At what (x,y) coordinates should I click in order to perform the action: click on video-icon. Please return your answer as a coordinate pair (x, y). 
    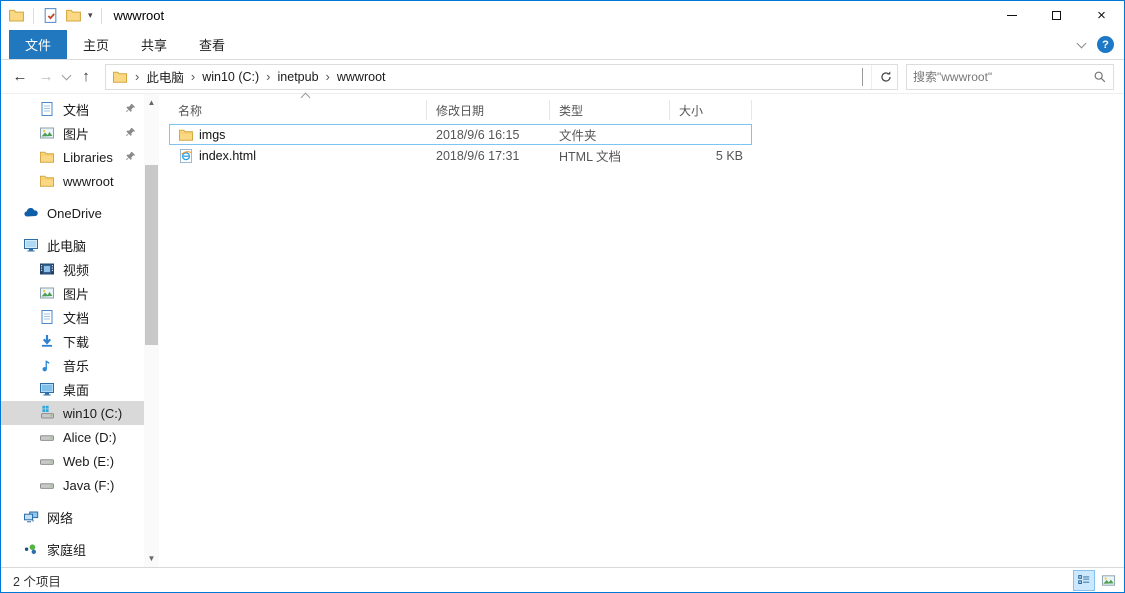
    Looking at the image, I should click on (47, 269).